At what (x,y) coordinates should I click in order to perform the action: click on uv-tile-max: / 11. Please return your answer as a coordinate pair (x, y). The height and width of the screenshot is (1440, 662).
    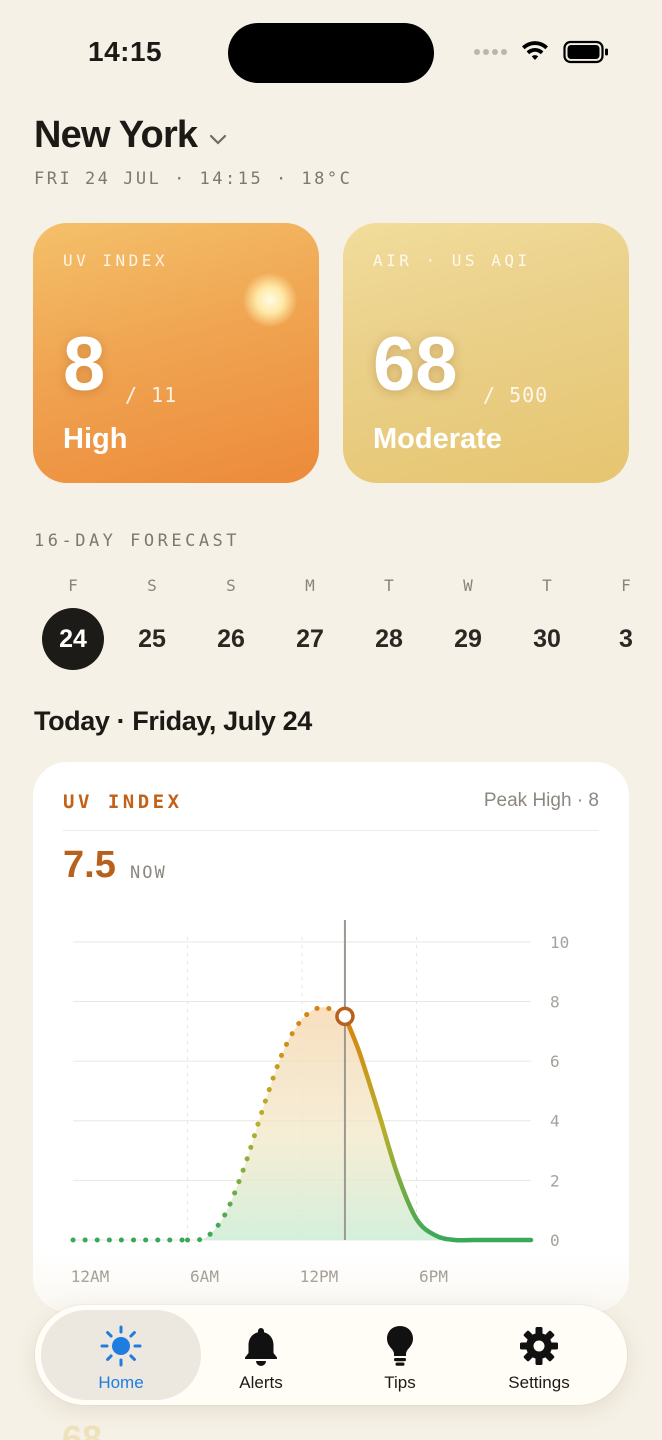
    Looking at the image, I should click on (151, 395).